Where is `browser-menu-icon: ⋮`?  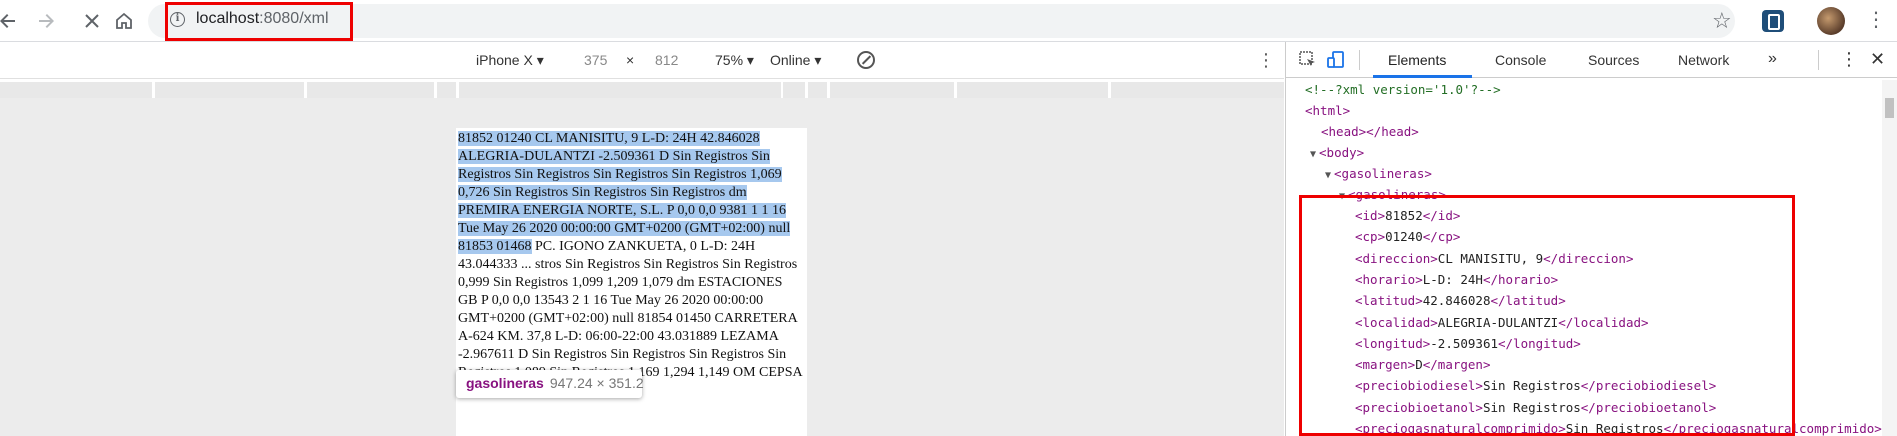
browser-menu-icon: ⋮ is located at coordinates (1876, 20).